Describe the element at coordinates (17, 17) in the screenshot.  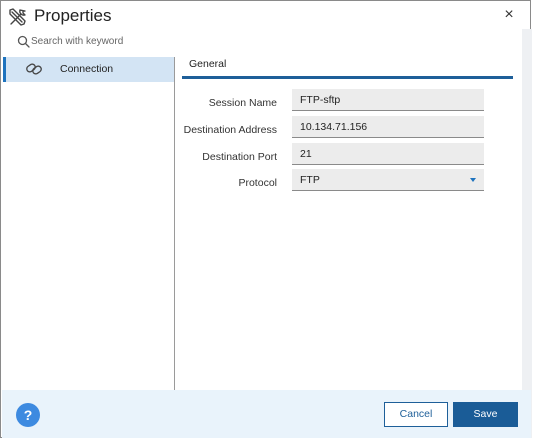
I see `tools-icon` at that location.